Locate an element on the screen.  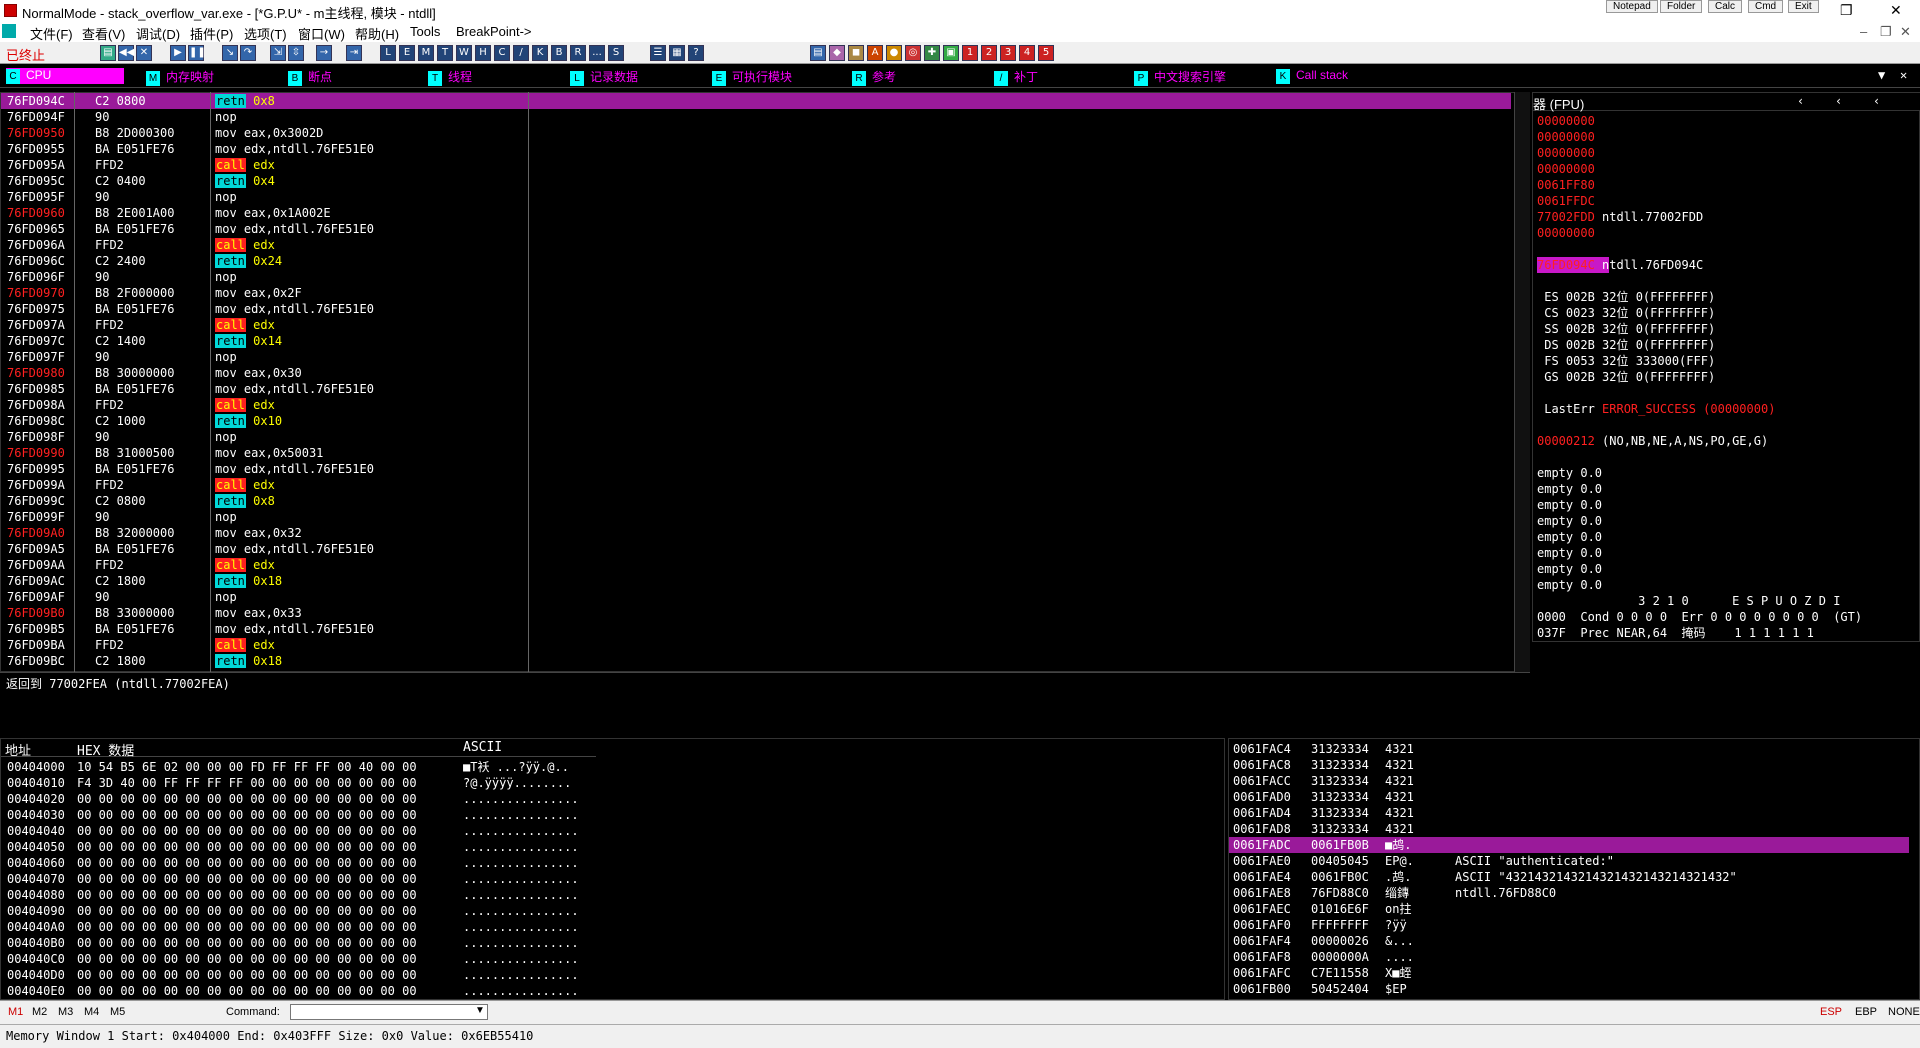
cmd-button: Cmd is located at coordinates (1766, 6).